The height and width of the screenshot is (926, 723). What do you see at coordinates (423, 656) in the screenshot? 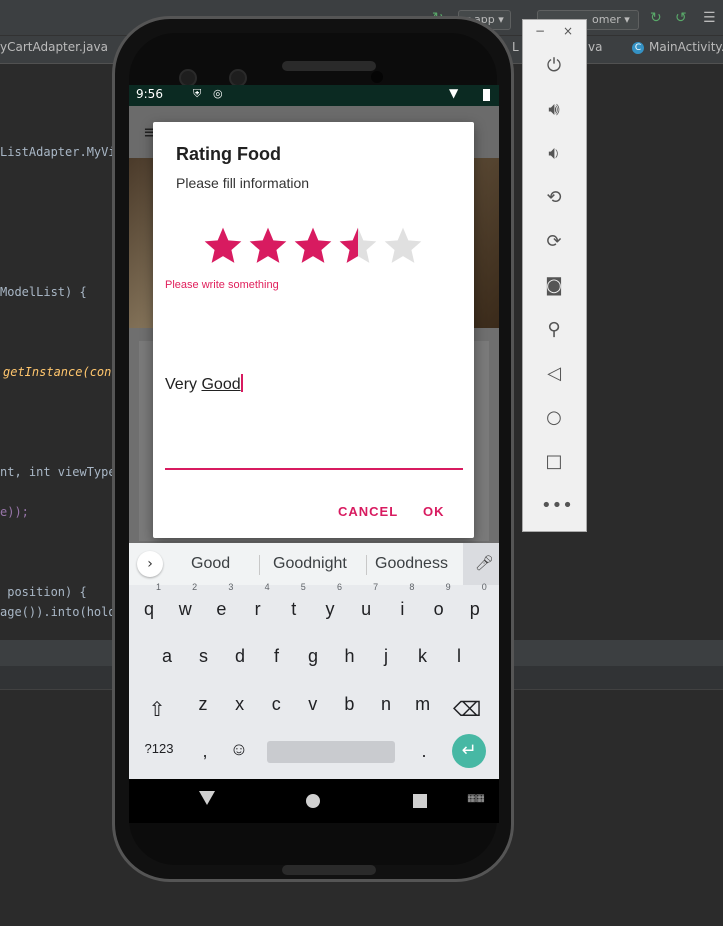
I see `key-k: k` at bounding box center [423, 656].